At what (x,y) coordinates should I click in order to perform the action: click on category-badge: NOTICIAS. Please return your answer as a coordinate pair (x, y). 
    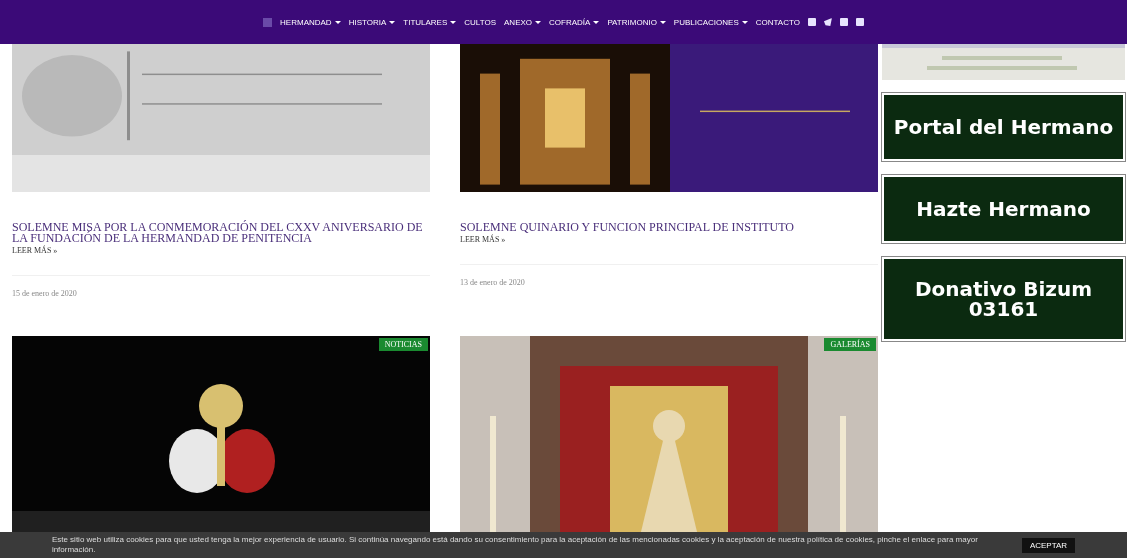
    Looking at the image, I should click on (403, 344).